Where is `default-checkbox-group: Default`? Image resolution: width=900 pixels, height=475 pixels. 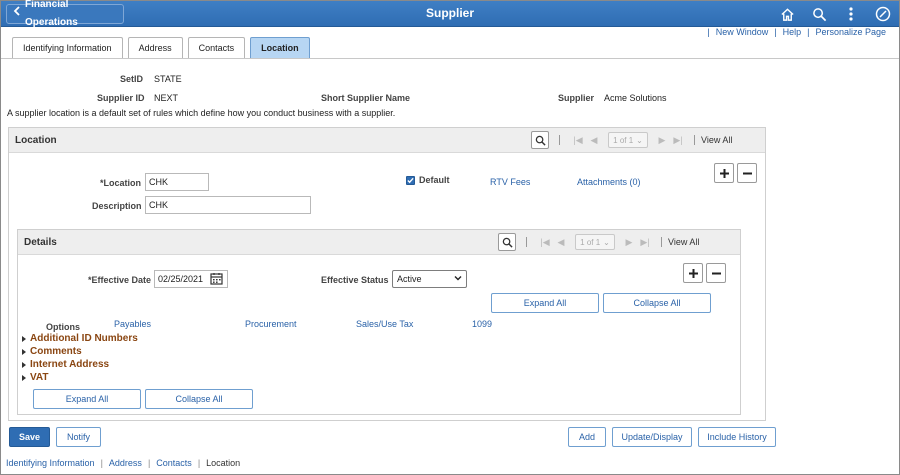 default-checkbox-group: Default is located at coordinates (428, 180).